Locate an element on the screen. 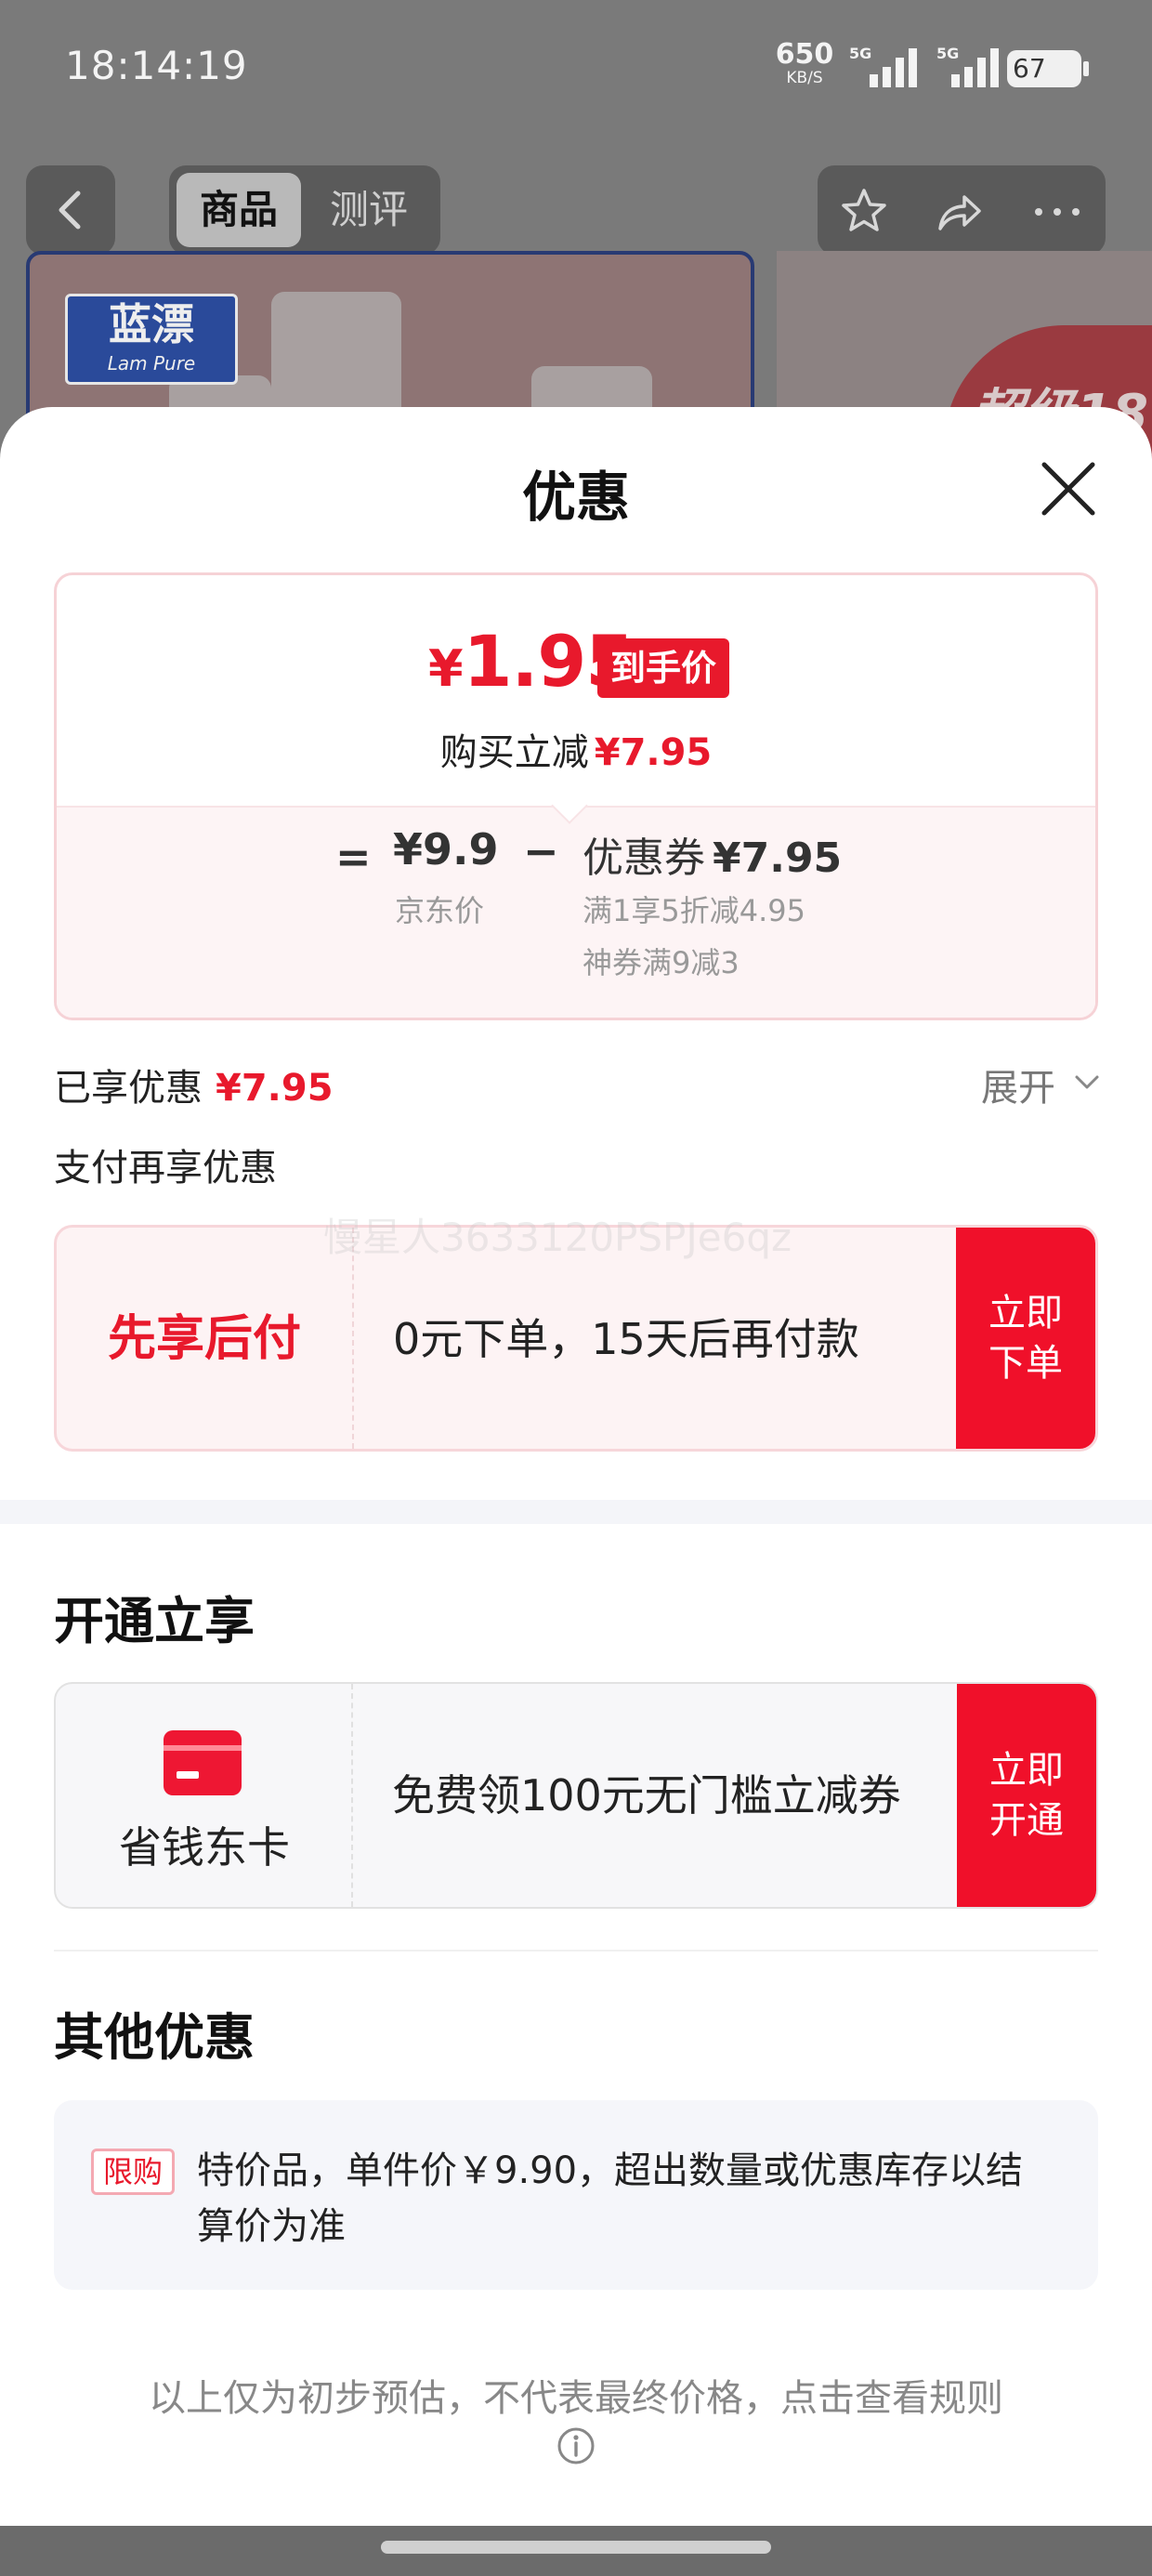 The image size is (1152, 2576). product-tabs: 商品 测评 is located at coordinates (304, 210).